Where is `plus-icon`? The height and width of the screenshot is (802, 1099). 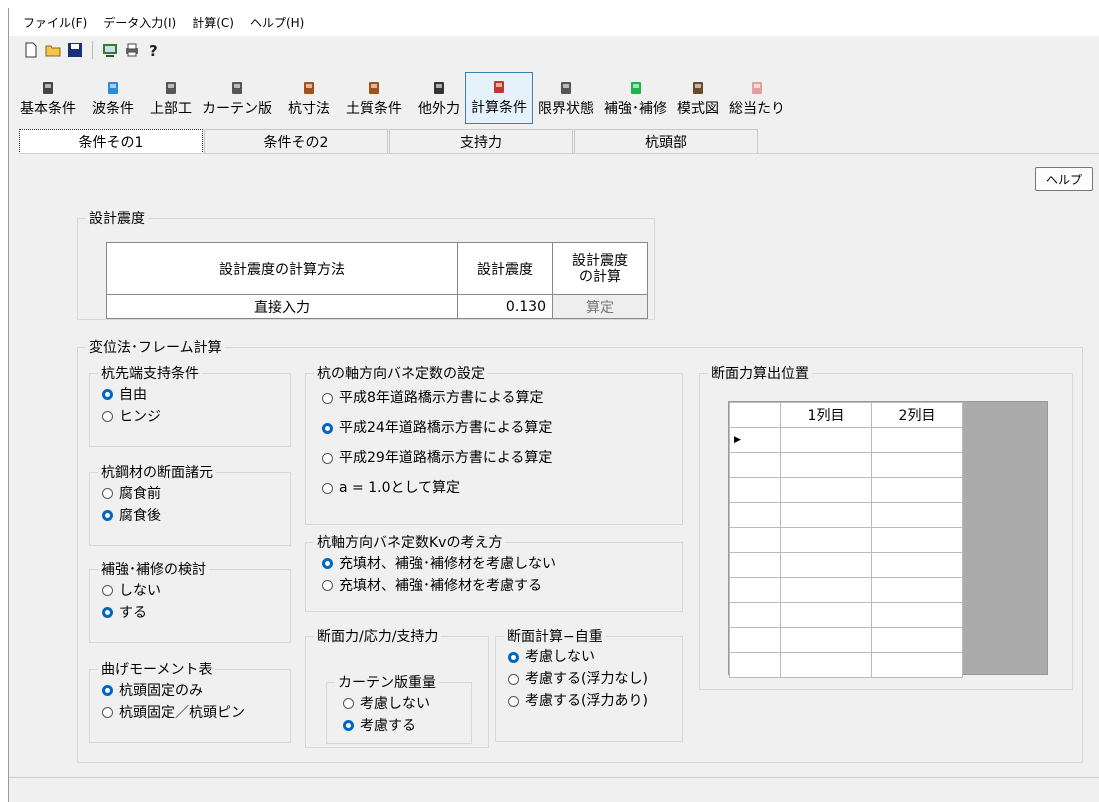 plus-icon is located at coordinates (636, 88).